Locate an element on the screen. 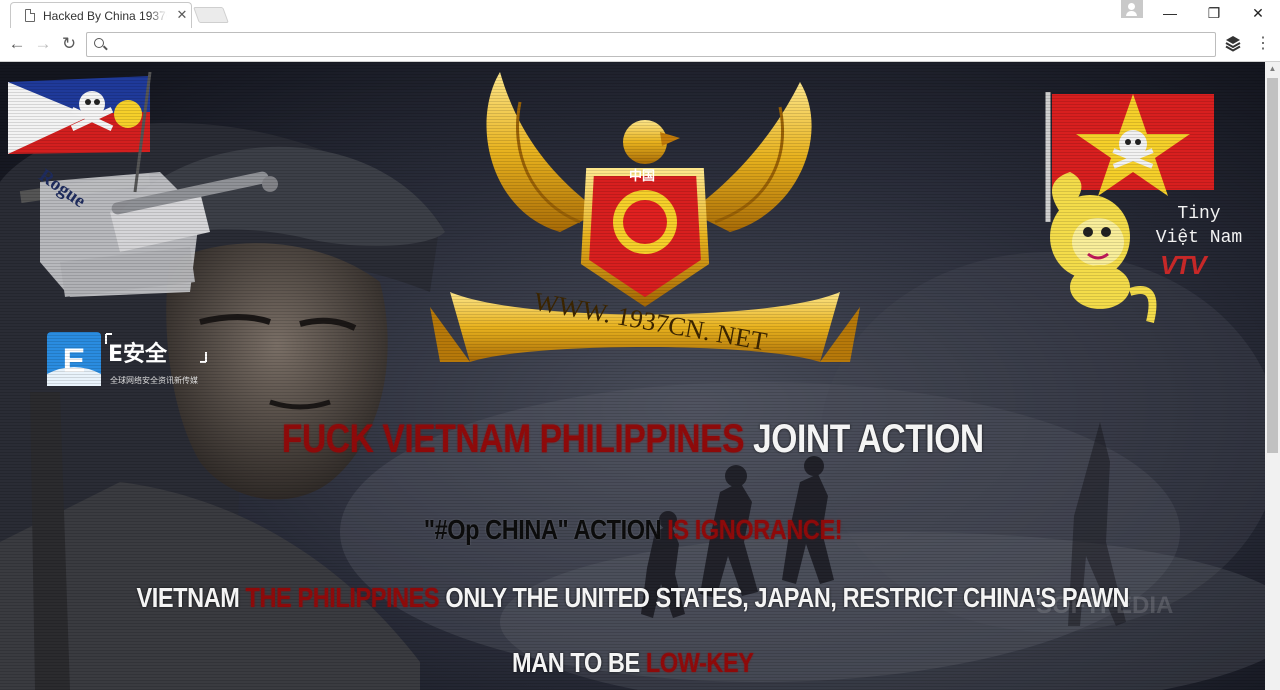 The height and width of the screenshot is (690, 1280). line3-white-a: VIETNAM is located at coordinates (191, 597).